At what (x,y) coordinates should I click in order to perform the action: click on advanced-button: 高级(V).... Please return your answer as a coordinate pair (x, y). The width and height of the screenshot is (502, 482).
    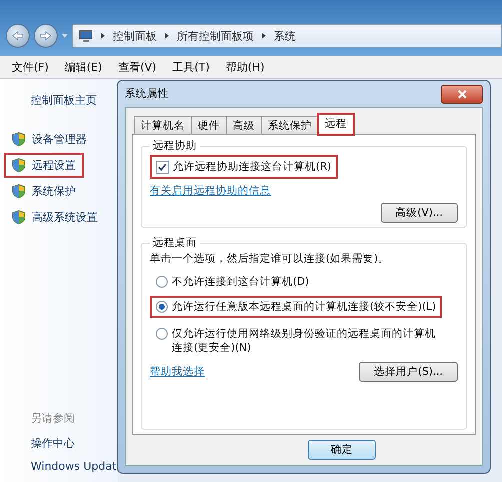
    Looking at the image, I should click on (419, 213).